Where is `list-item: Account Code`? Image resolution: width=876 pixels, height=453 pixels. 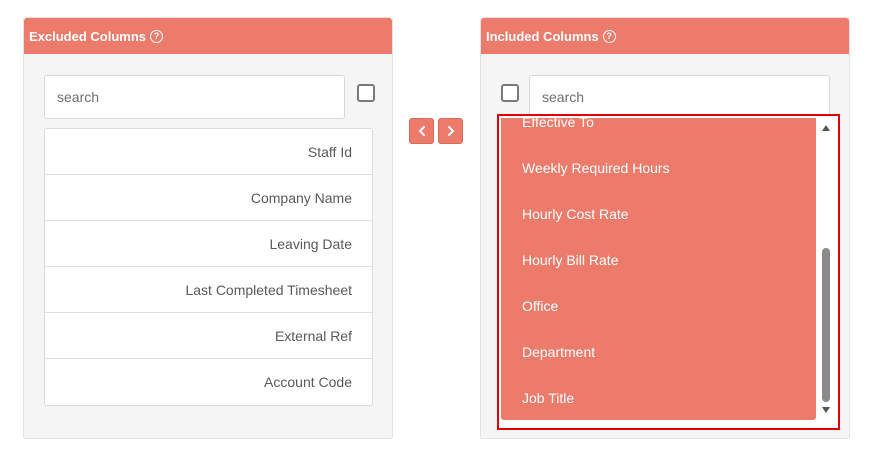 list-item: Account Code is located at coordinates (208, 382).